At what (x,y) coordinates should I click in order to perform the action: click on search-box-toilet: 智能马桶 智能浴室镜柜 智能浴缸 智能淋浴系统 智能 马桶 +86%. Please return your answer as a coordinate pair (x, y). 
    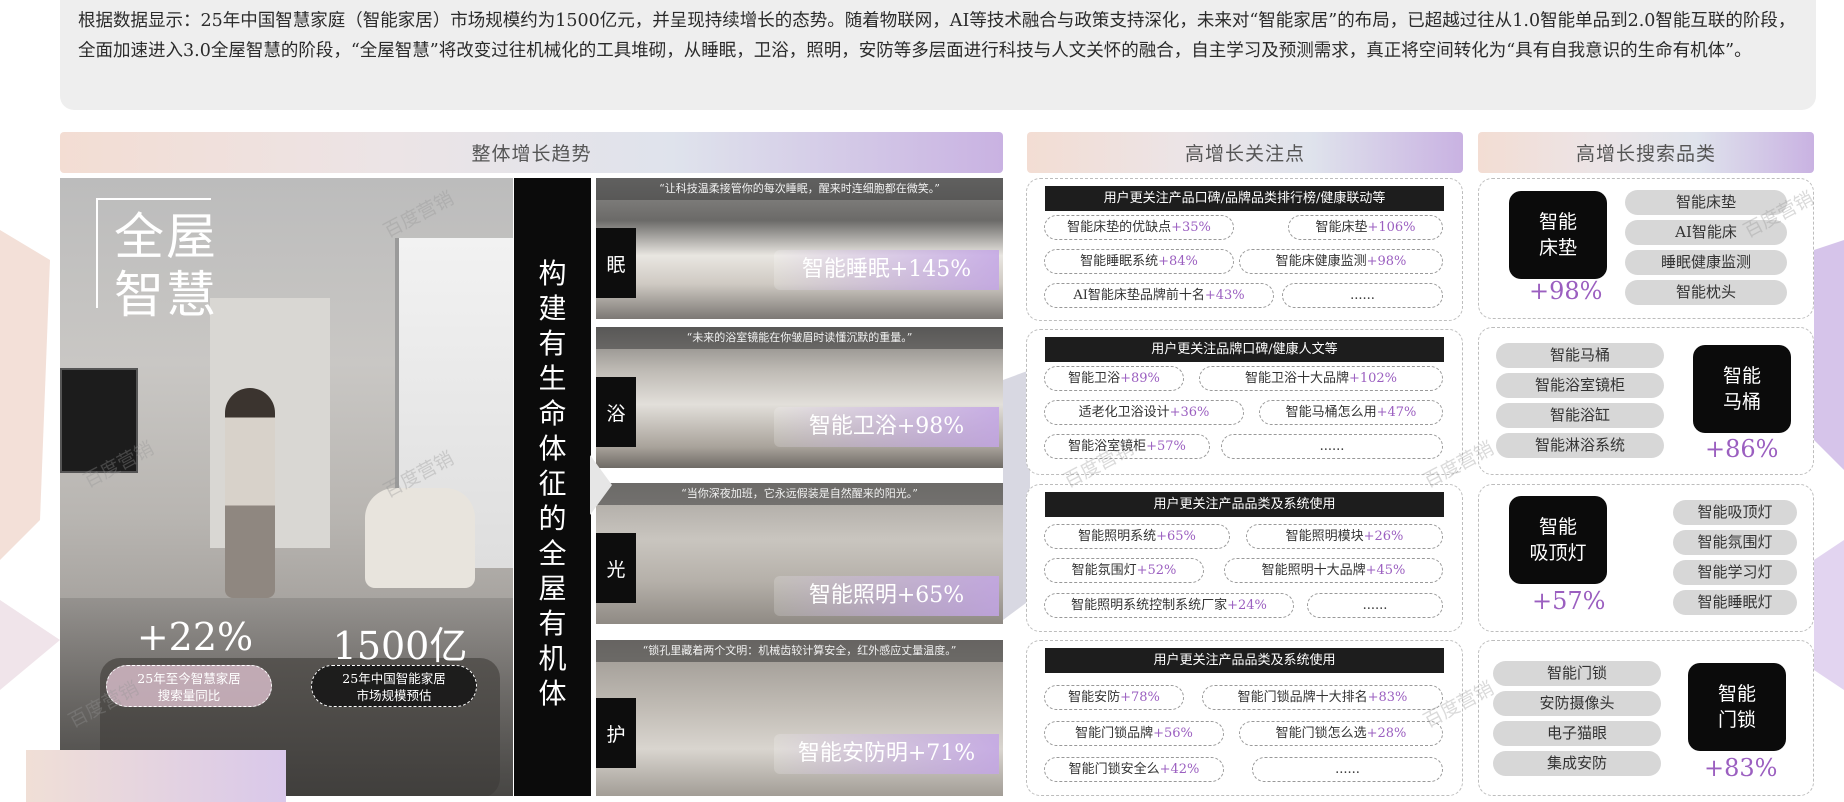
    Looking at the image, I should click on (1646, 401).